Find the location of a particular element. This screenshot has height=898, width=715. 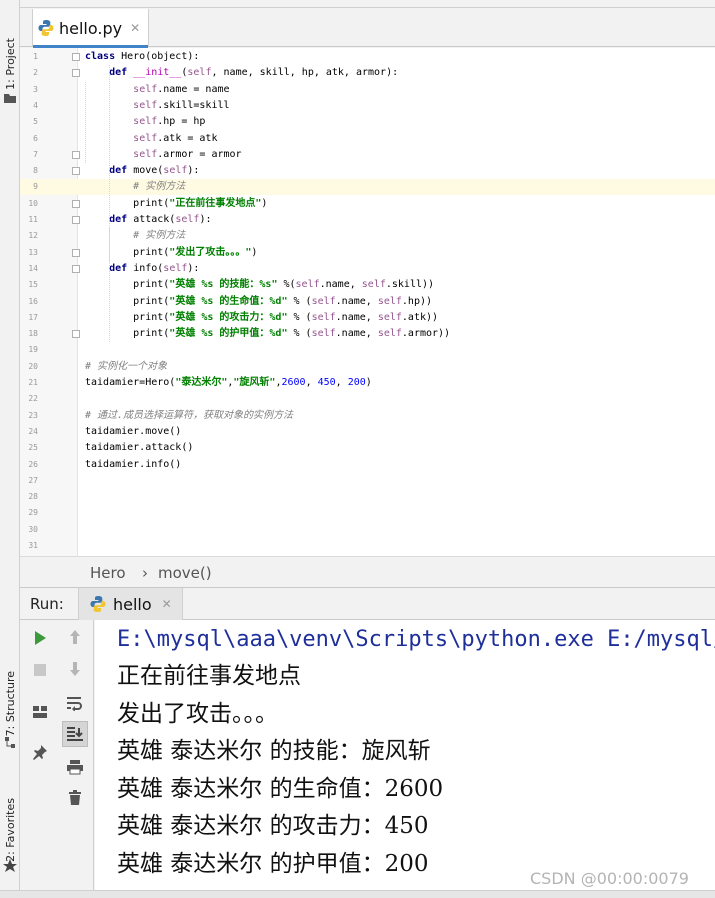

print-button is located at coordinates (75, 767).